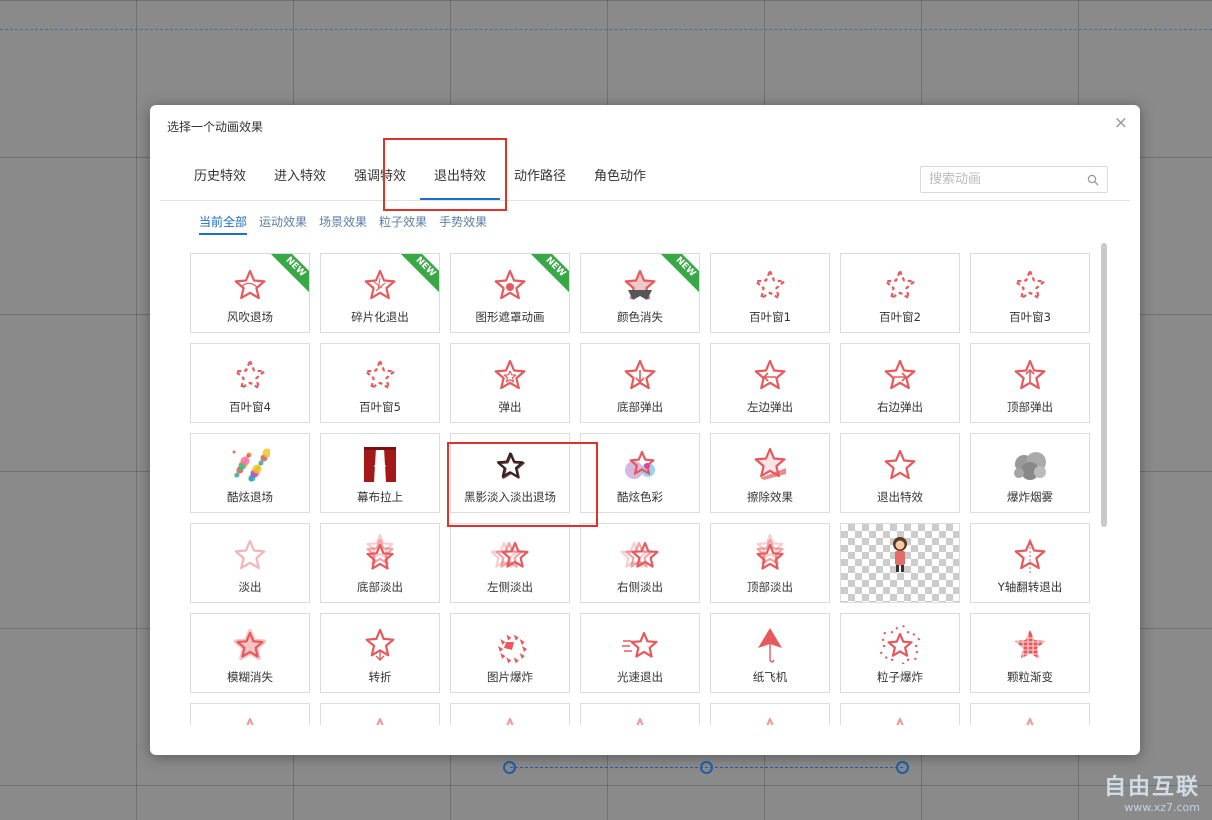 The width and height of the screenshot is (1212, 820). What do you see at coordinates (640, 473) in the screenshot?
I see `effect-tile: 酷炫色彩` at bounding box center [640, 473].